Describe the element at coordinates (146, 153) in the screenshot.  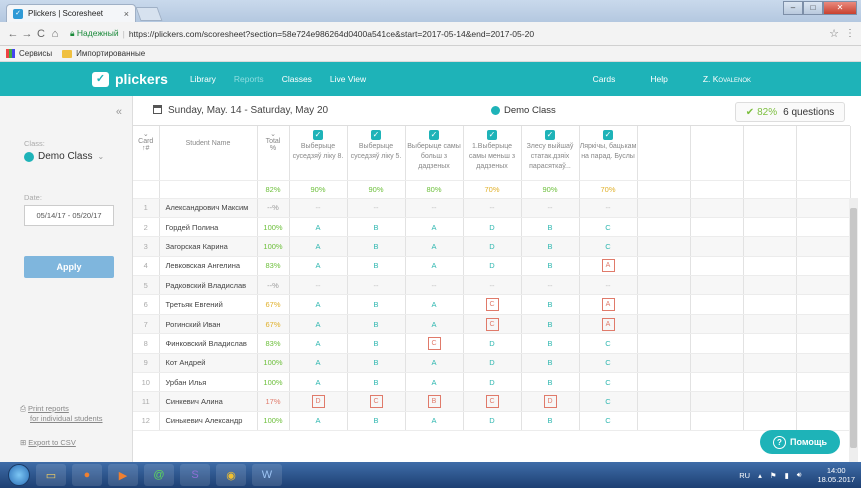
I see `card-column-header: ⌄ Card ↑#` at that location.